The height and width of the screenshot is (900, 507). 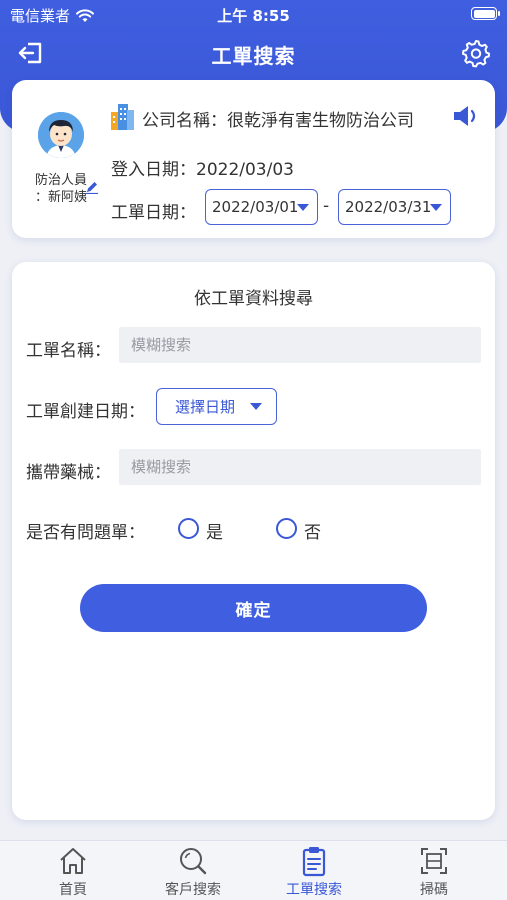 I want to click on tab-bar: 首頁 客戶搜索 工單搜索 掃碼, so click(x=253, y=870).